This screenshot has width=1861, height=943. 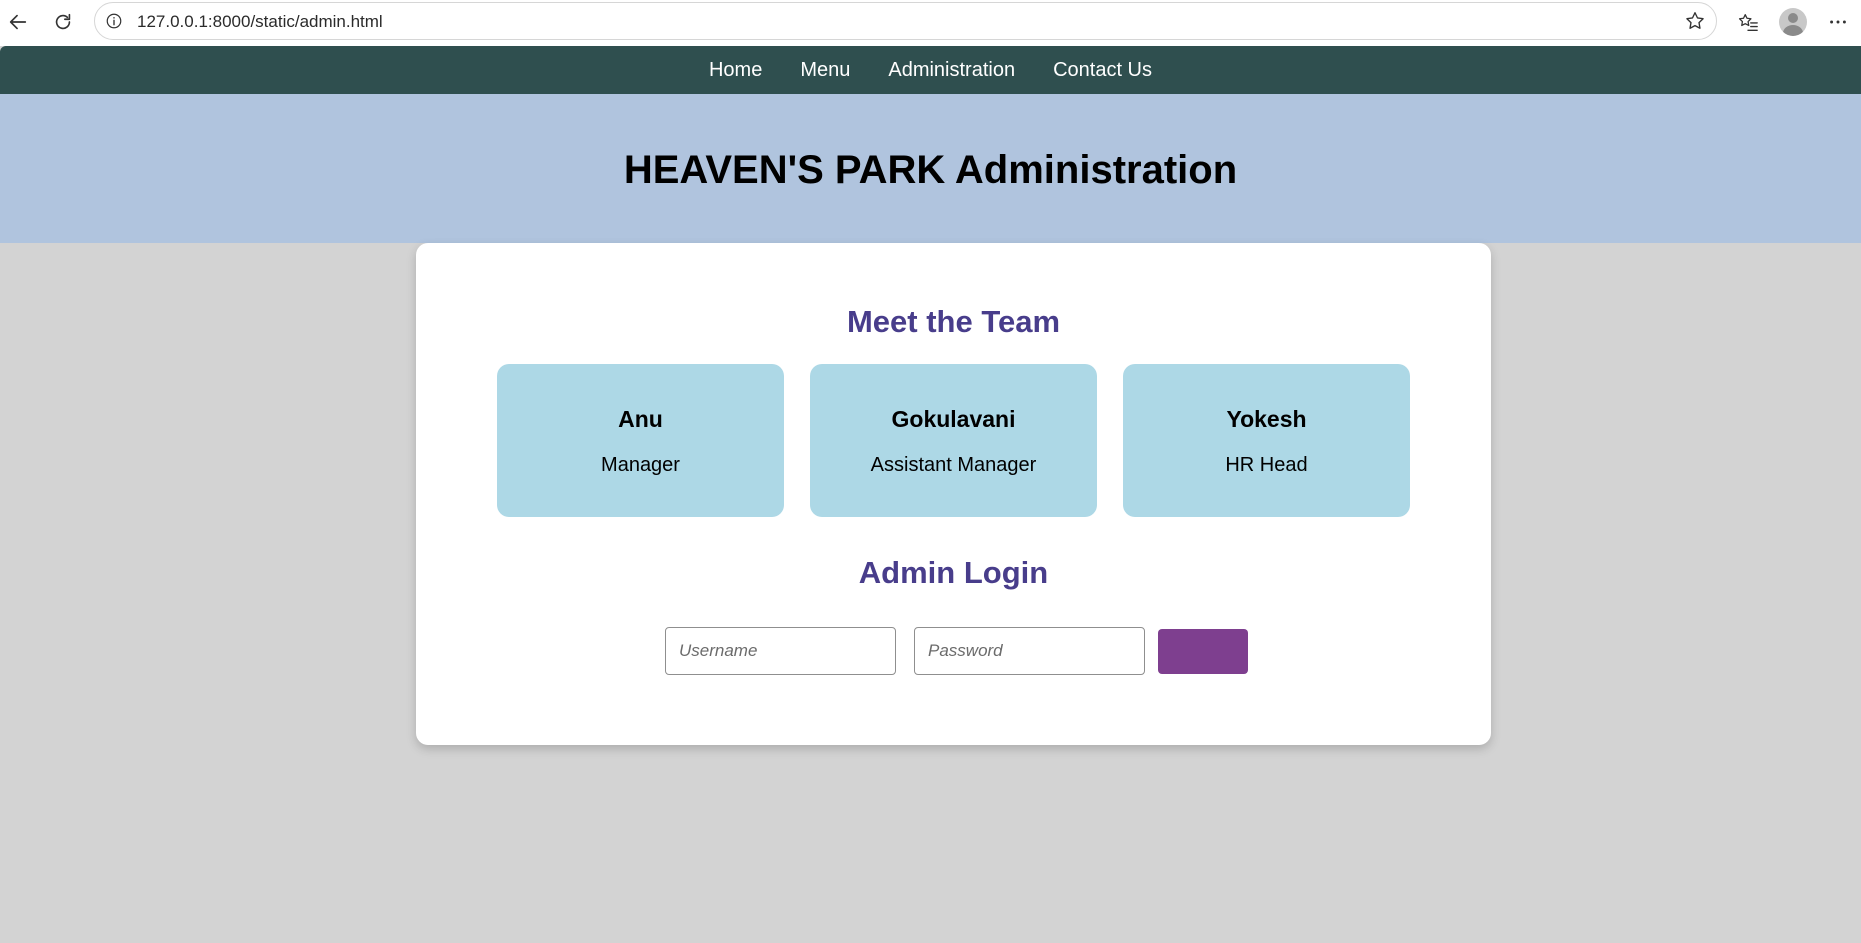 I want to click on reload-icon, so click(x=63, y=22).